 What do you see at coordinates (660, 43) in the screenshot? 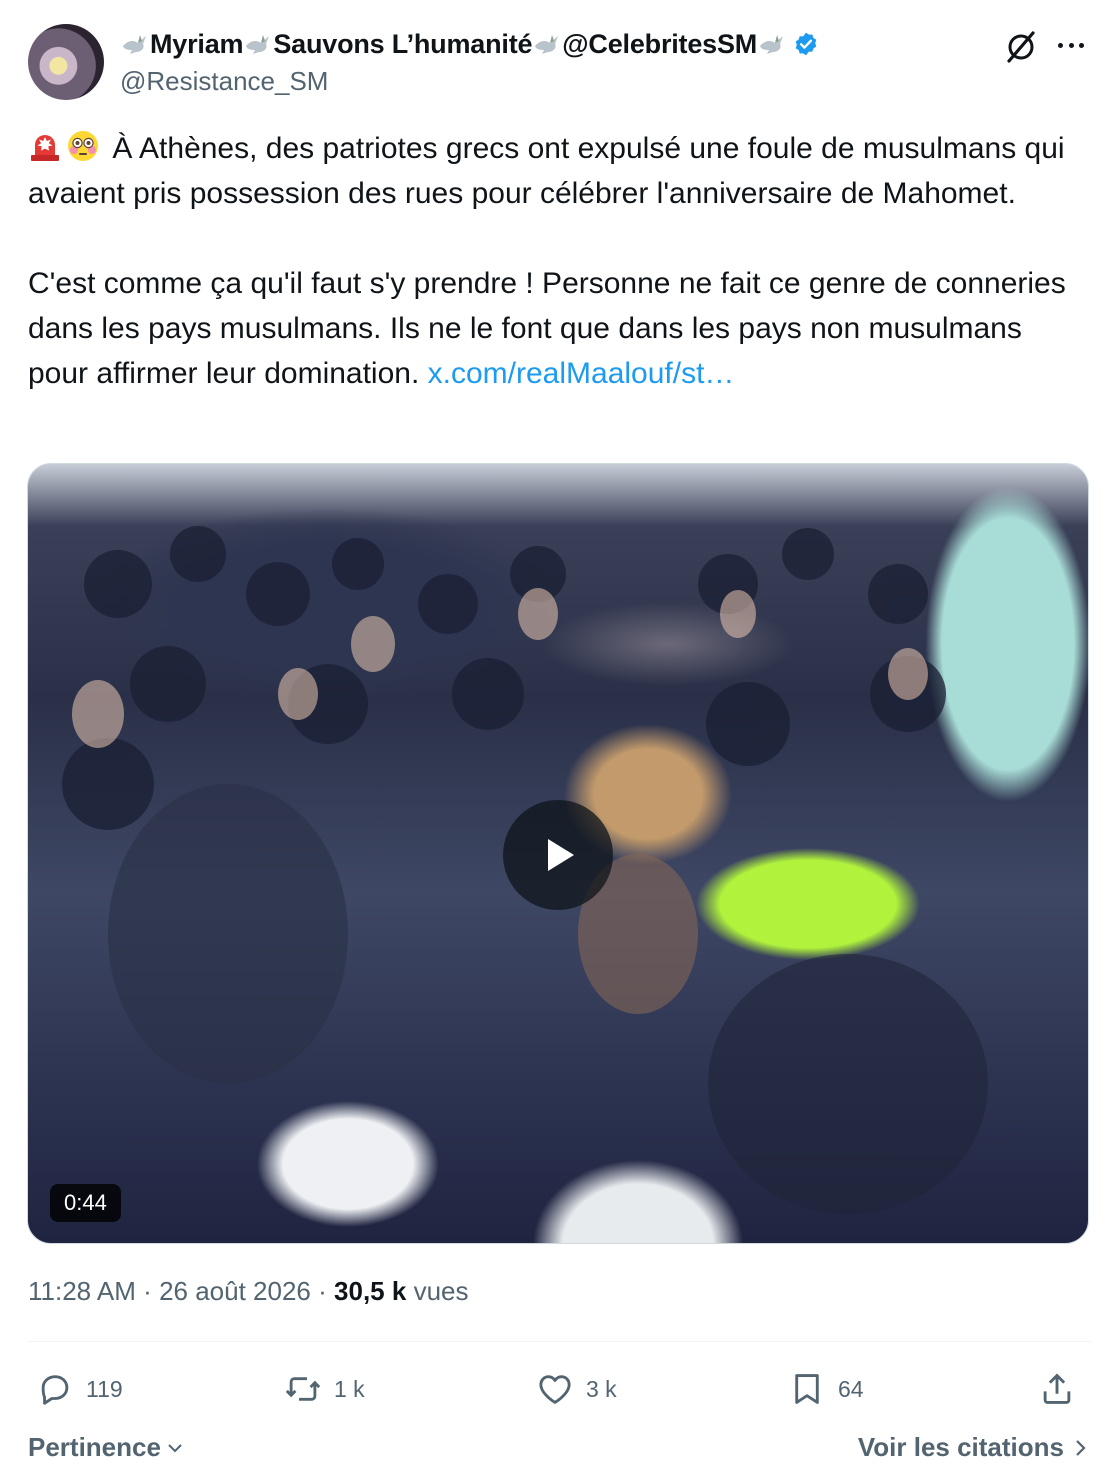
I see `display-name-part-3: @CelebritesSM` at bounding box center [660, 43].